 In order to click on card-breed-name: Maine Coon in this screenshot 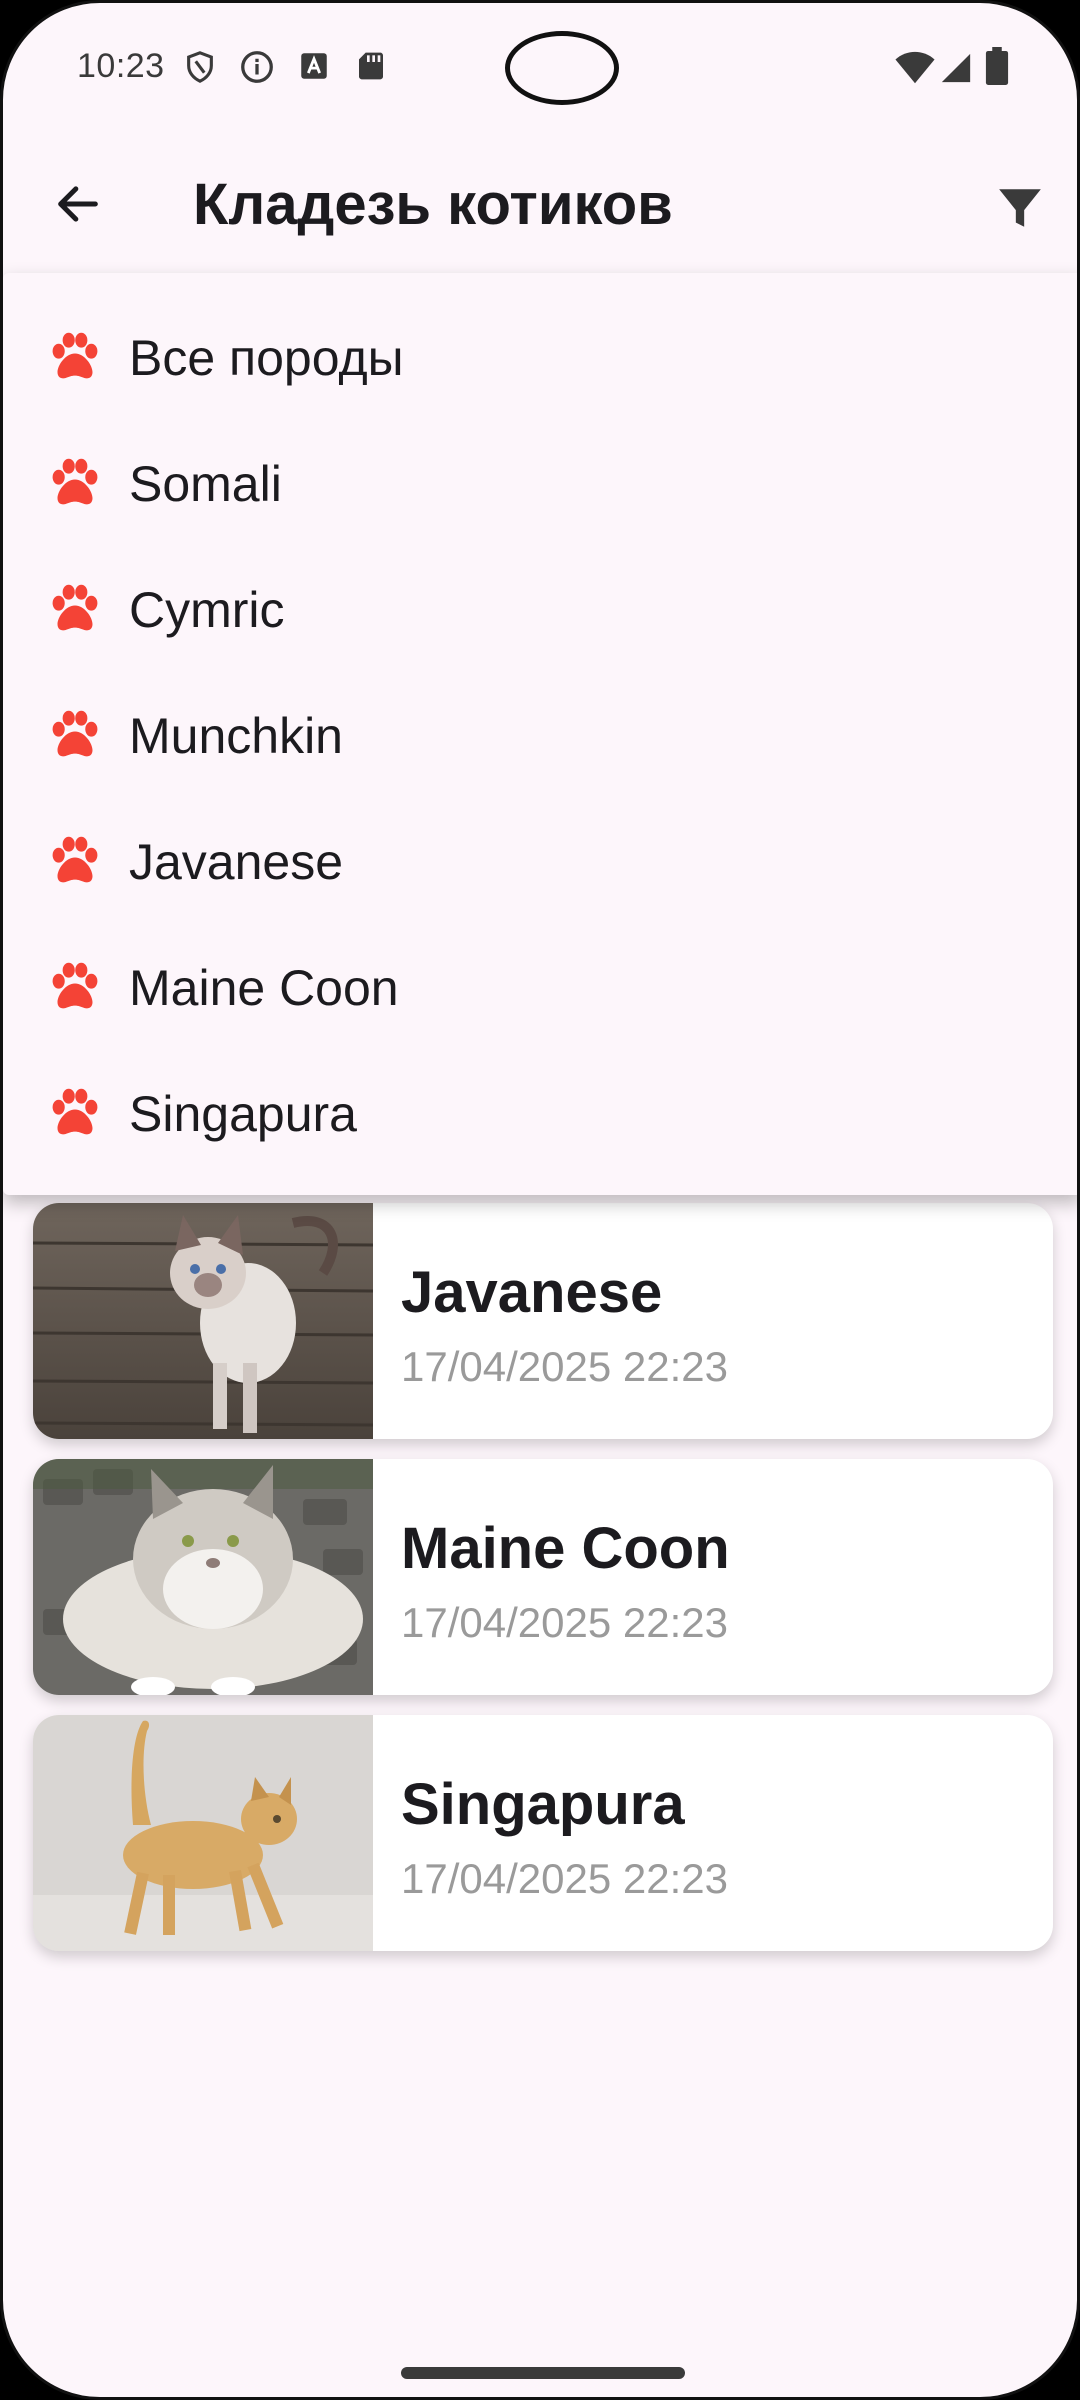, I will do `click(565, 1548)`.